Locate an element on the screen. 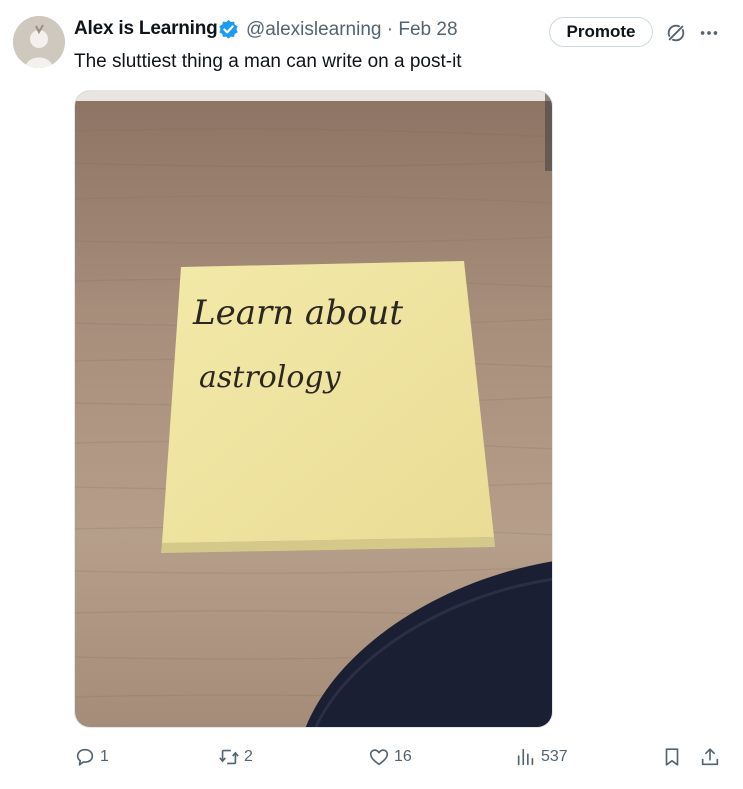  views-button: 537 is located at coordinates (541, 757).